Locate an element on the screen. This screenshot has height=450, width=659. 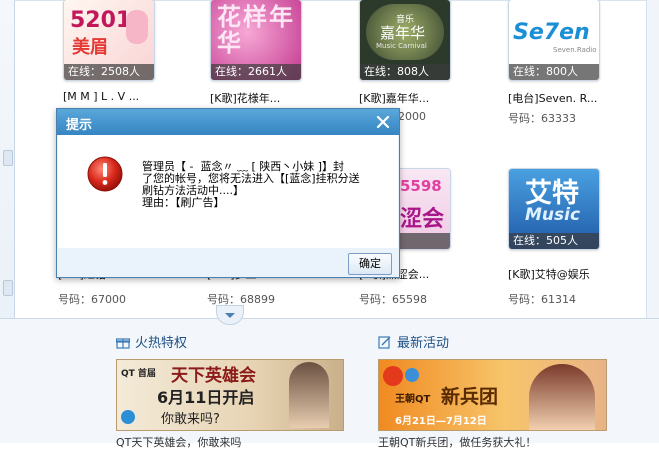
room-number: 2000 is located at coordinates (412, 116).